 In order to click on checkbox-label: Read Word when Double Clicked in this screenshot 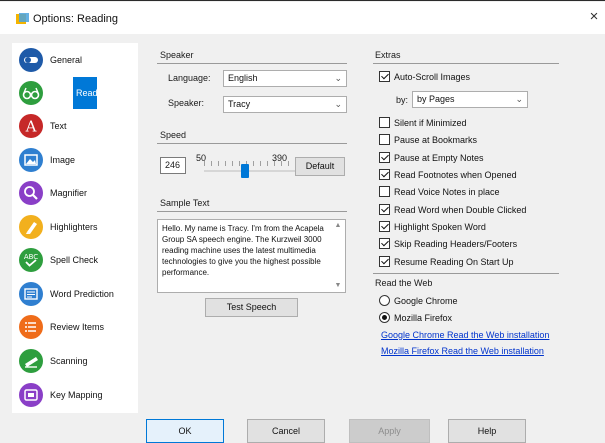, I will do `click(460, 209)`.